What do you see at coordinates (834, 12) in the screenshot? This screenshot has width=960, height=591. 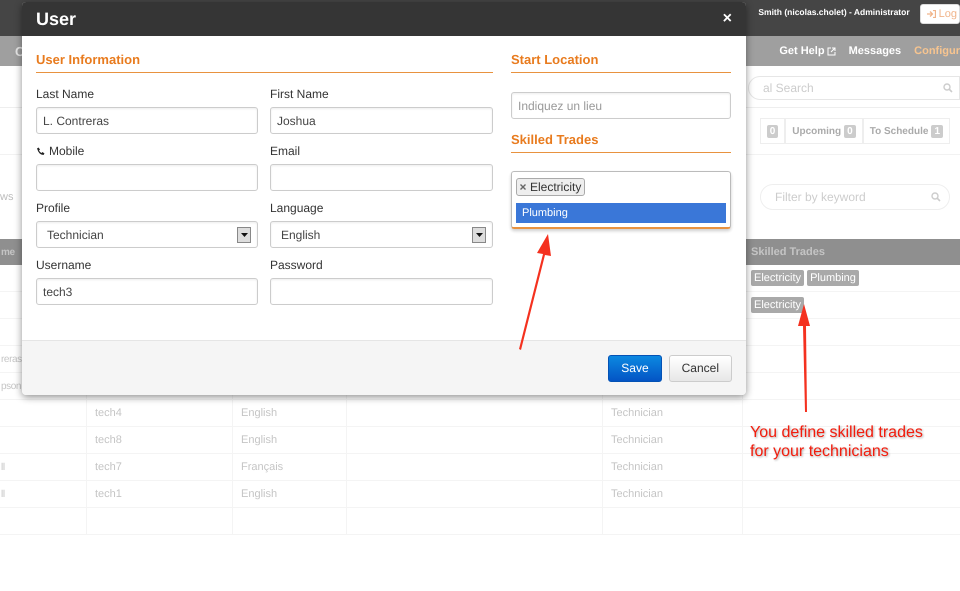 I see `user-name: Smith (nicolas.cholet) - Administrator` at bounding box center [834, 12].